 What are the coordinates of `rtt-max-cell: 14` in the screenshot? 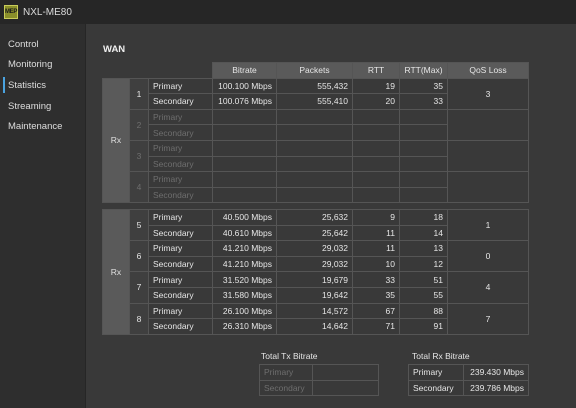 It's located at (423, 233).